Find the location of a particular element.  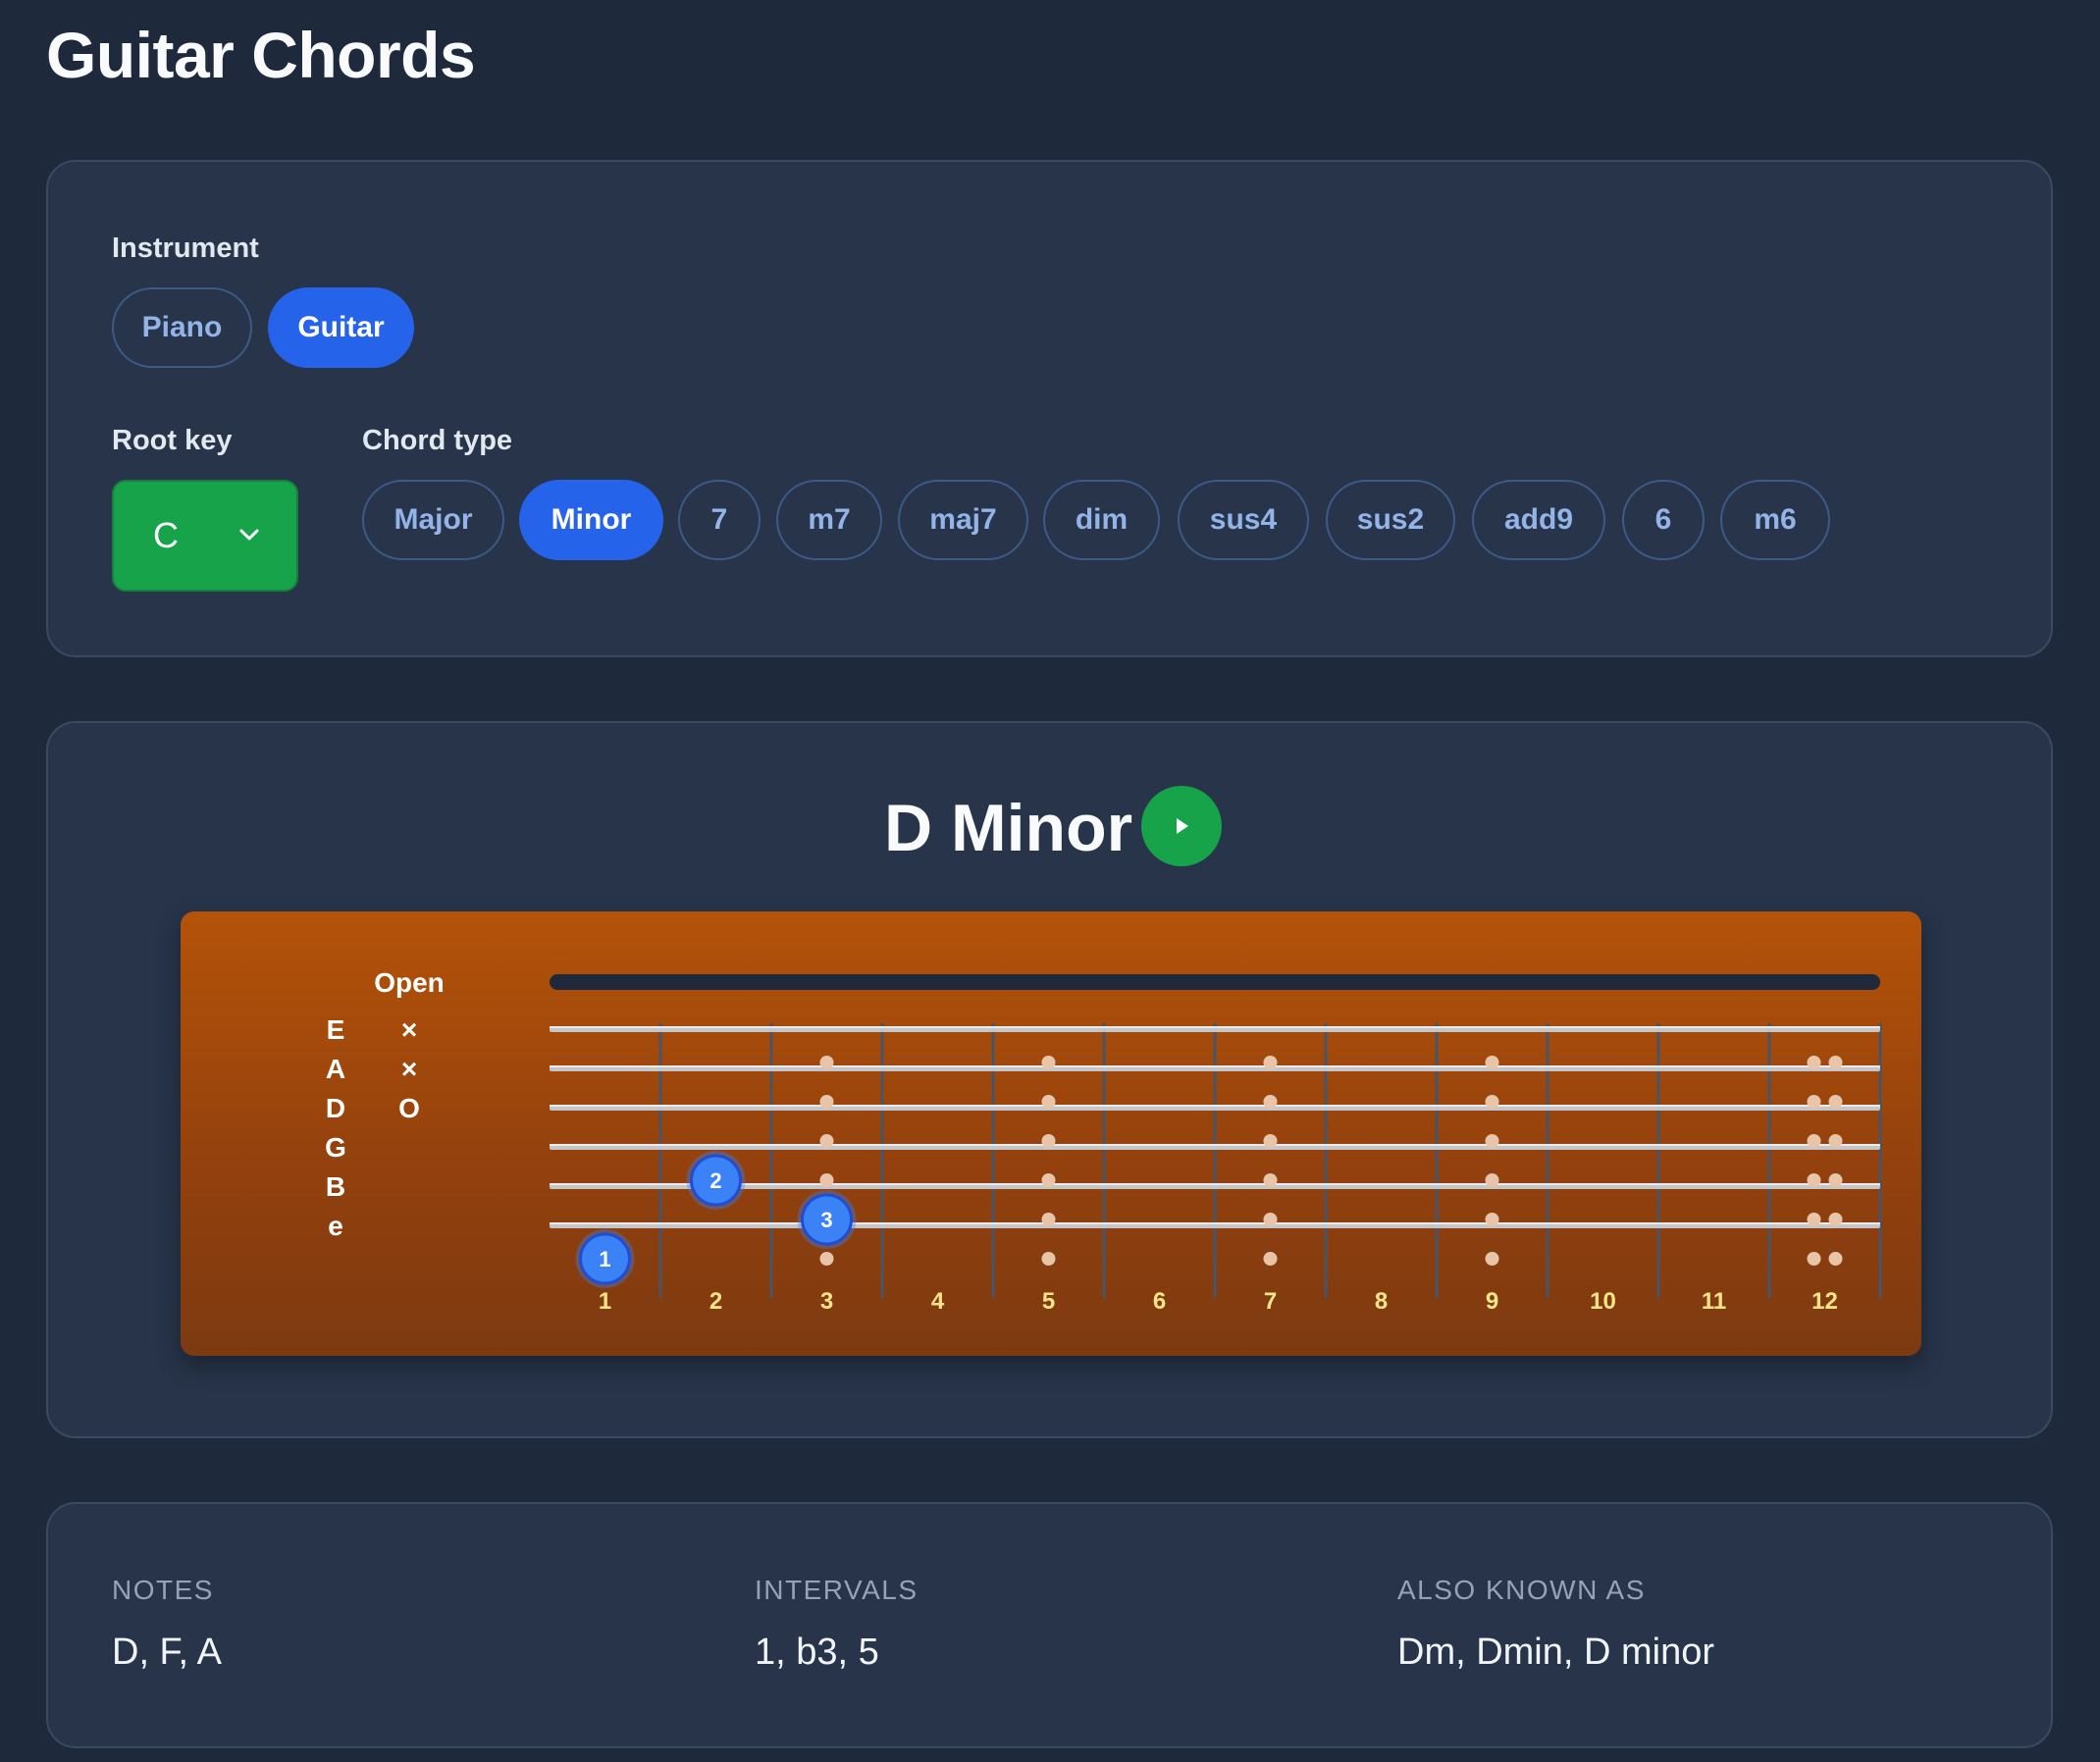

intervals-value: 1, b3, 5 is located at coordinates (817, 1652).